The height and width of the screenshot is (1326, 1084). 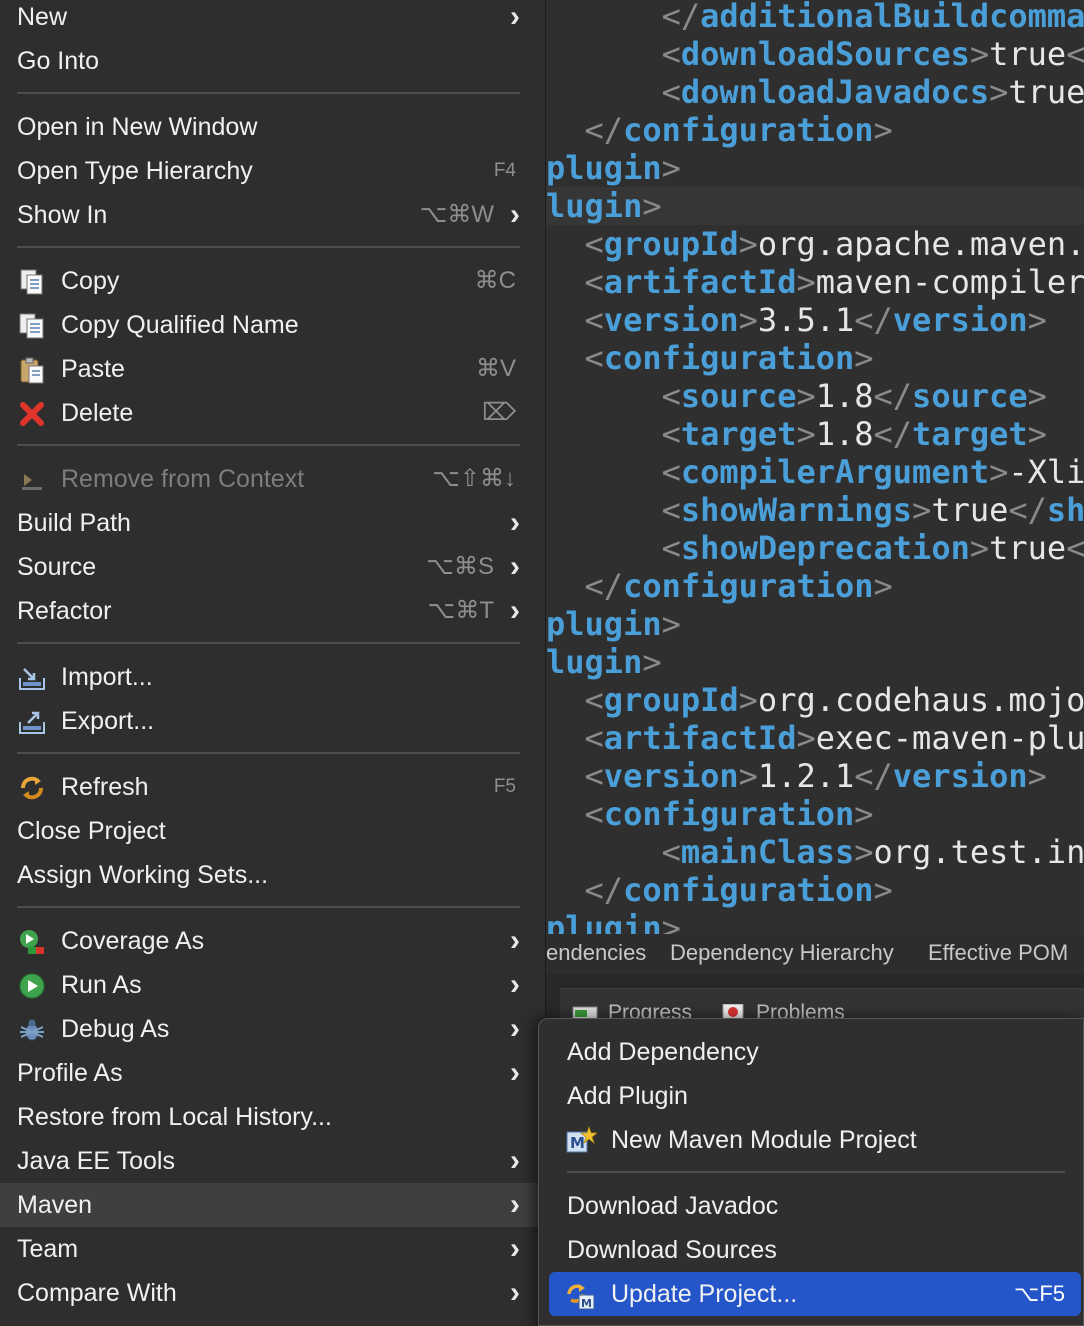 I want to click on menu-item-paste: Paste ⌘V, so click(x=269, y=369).